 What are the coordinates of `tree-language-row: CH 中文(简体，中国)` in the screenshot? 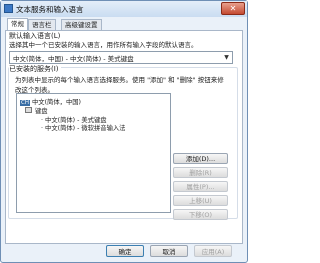 It's located at (50, 101).